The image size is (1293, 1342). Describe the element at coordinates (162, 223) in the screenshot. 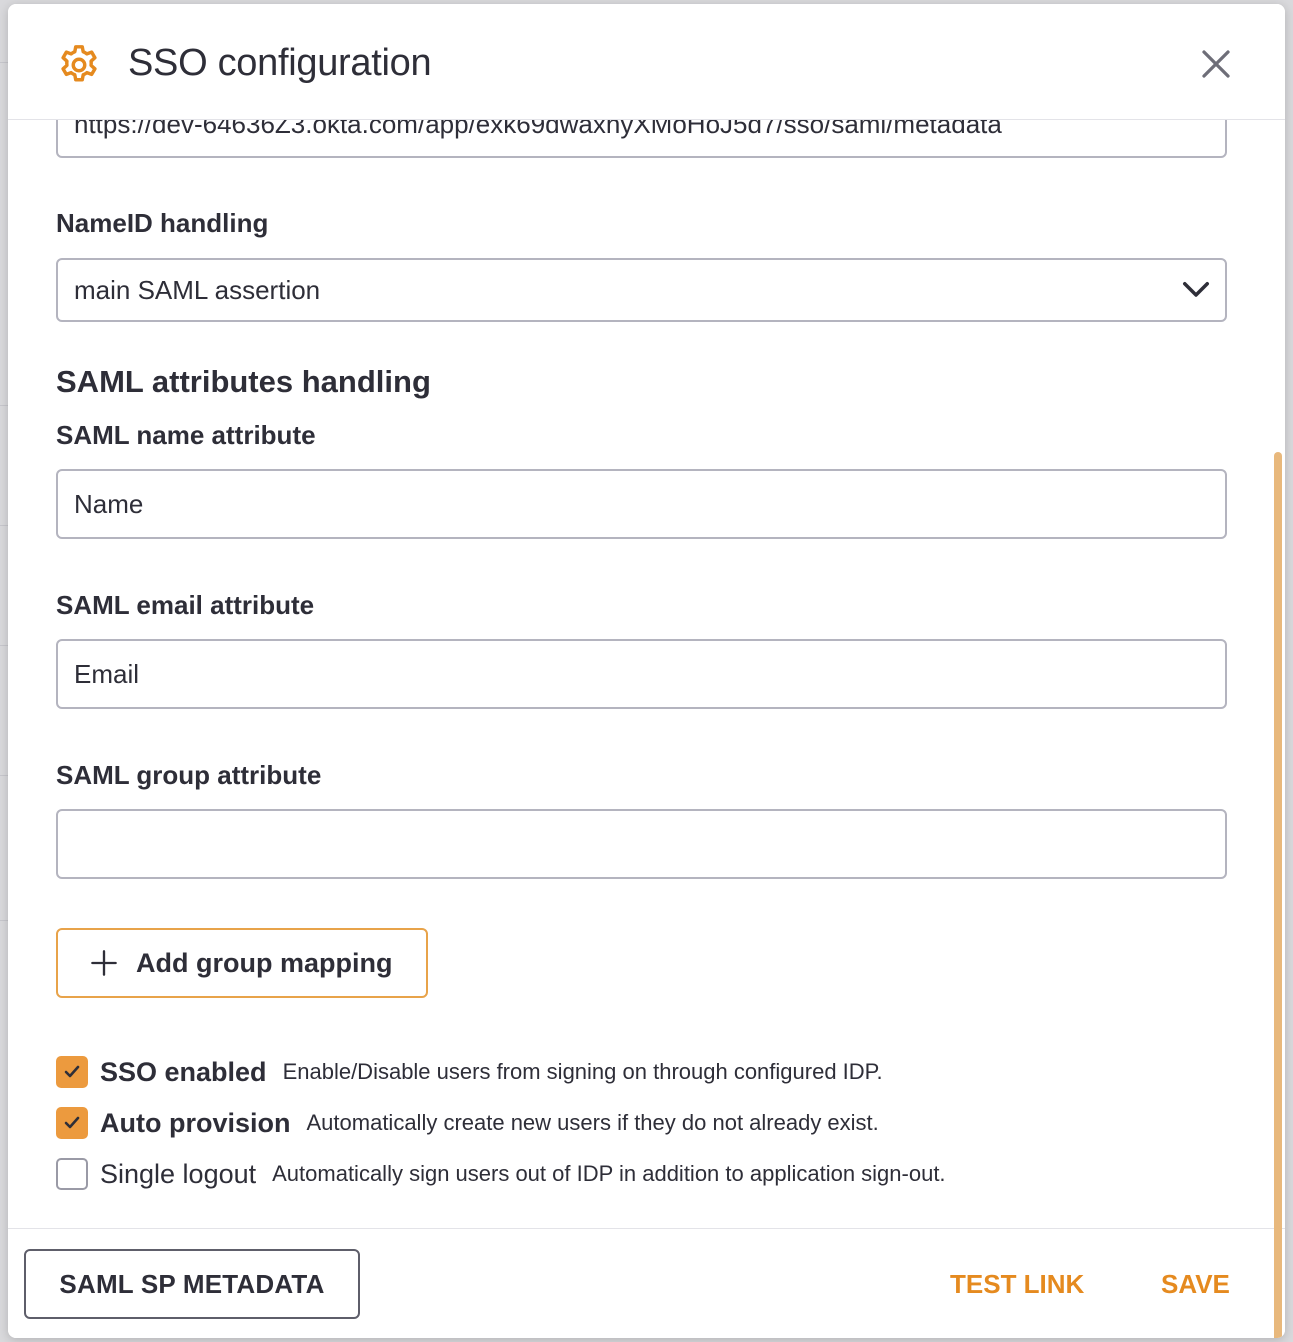

I see `nameid-label: NameID handling` at that location.